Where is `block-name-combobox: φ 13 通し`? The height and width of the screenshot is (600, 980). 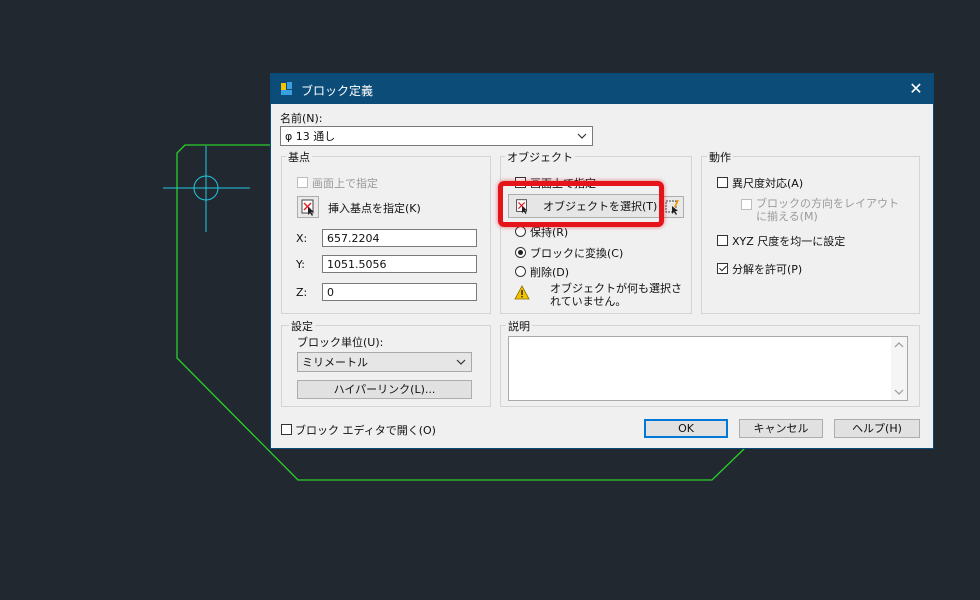 block-name-combobox: φ 13 通し is located at coordinates (436, 136).